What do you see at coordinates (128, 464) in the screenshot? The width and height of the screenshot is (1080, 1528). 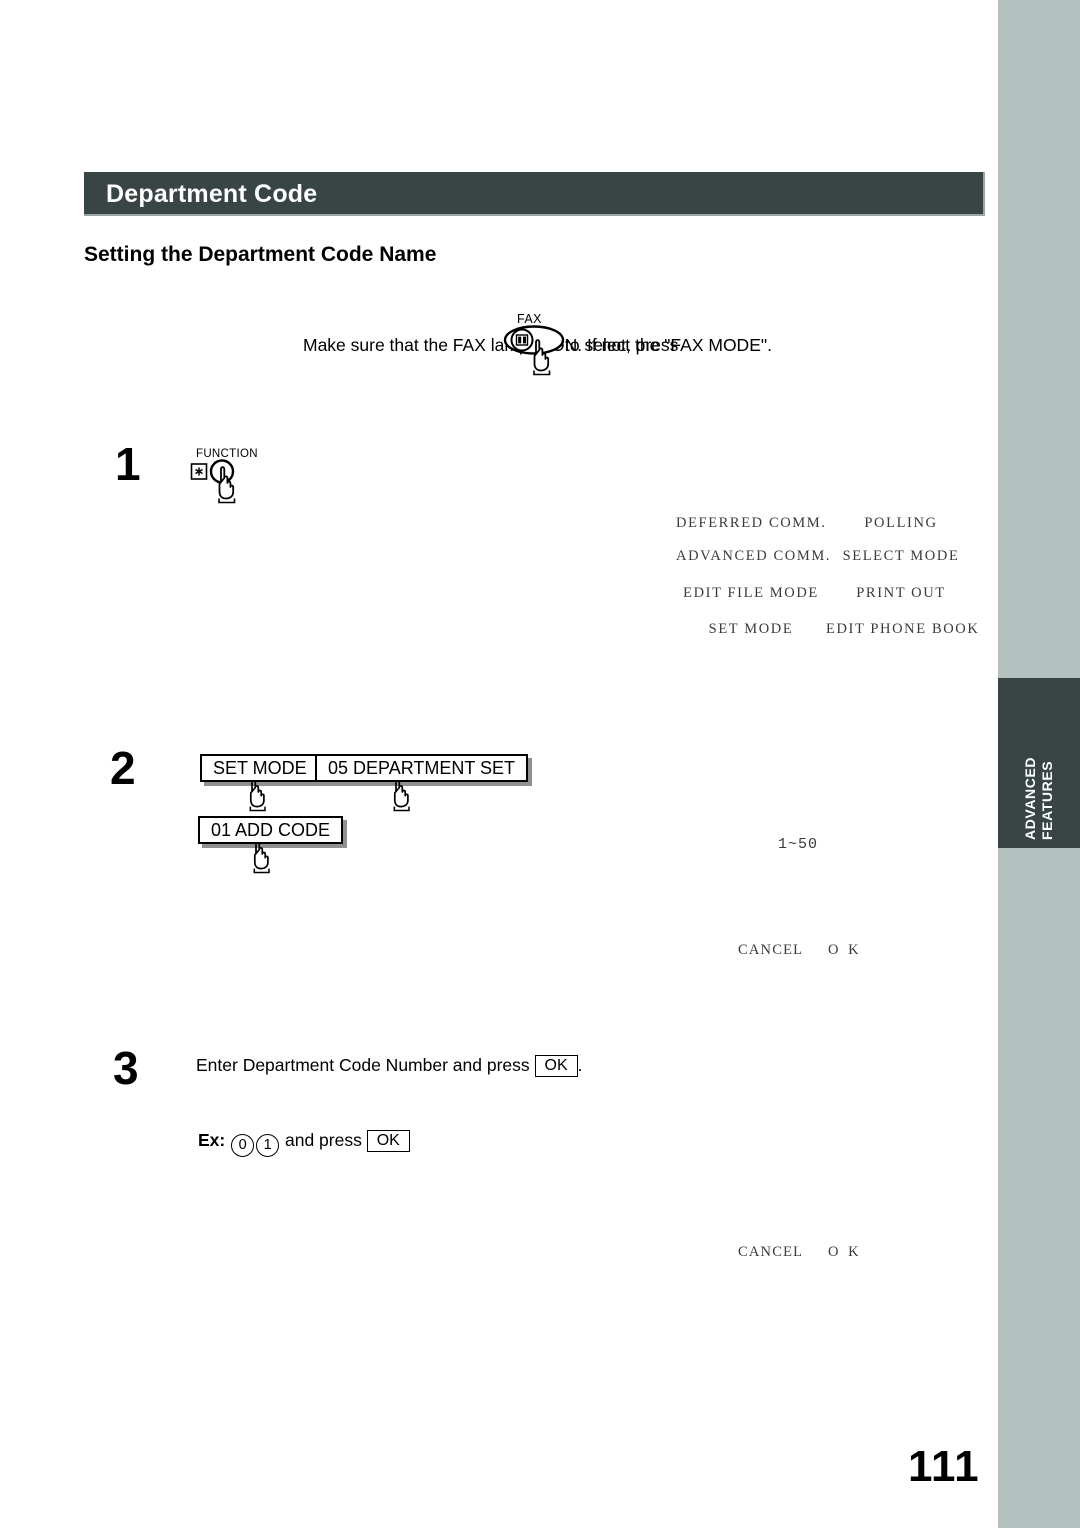 I see `step-1-number: 1` at bounding box center [128, 464].